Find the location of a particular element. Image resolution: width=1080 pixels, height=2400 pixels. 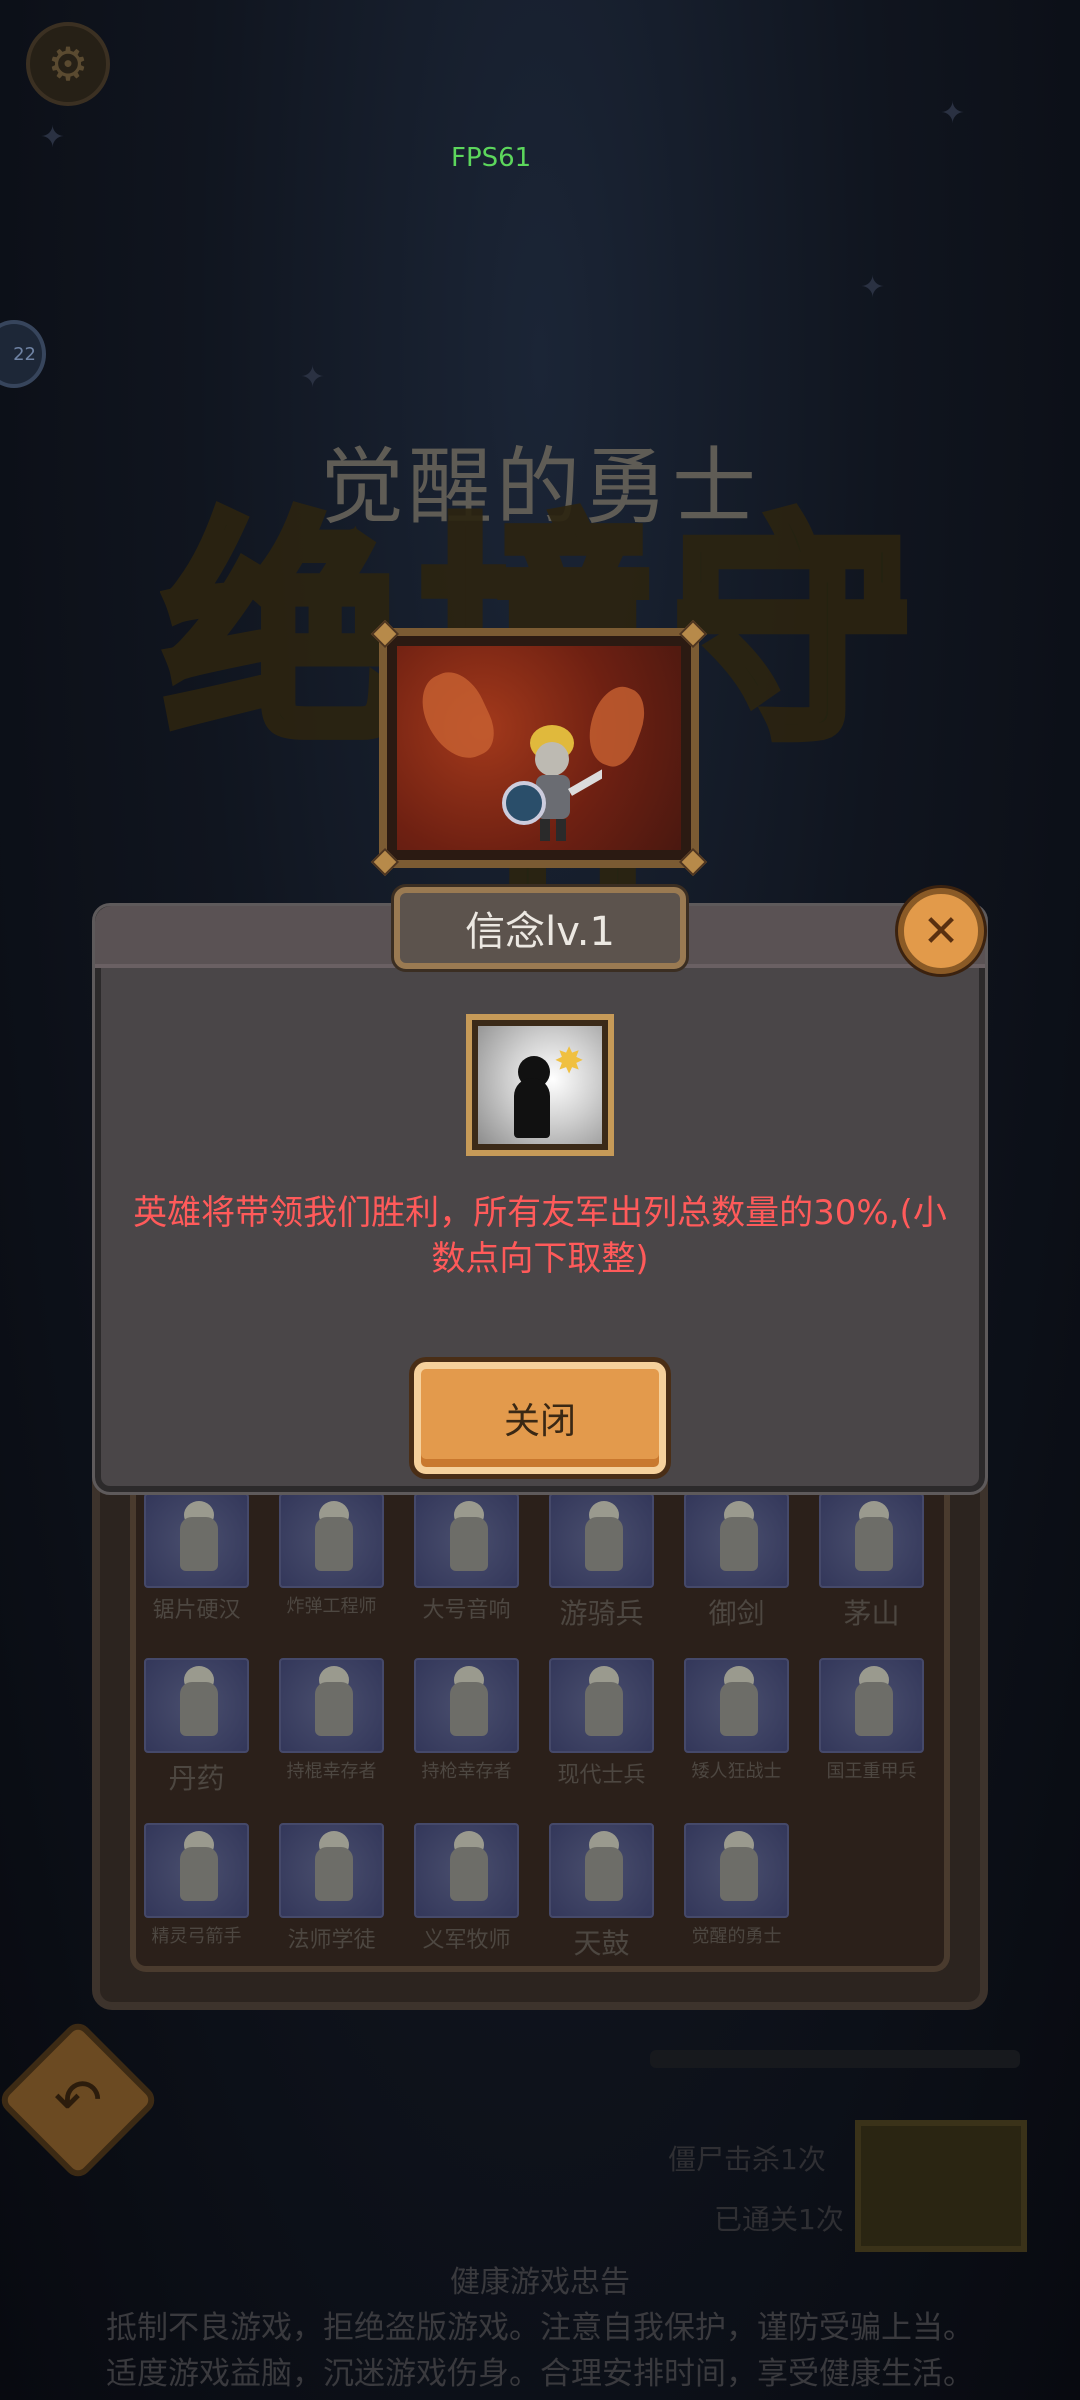

health-notice-line: 抵制不良游戏，拒绝盗版游戏。注意自我保护，谨防受骗上当。 is located at coordinates (540, 2328).